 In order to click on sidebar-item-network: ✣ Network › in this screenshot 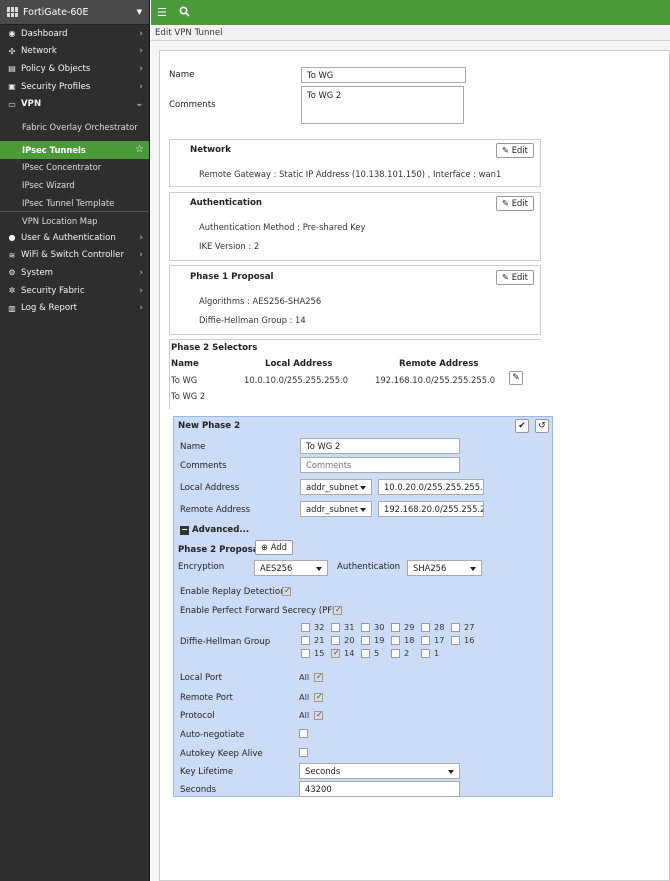, I will do `click(74, 52)`.